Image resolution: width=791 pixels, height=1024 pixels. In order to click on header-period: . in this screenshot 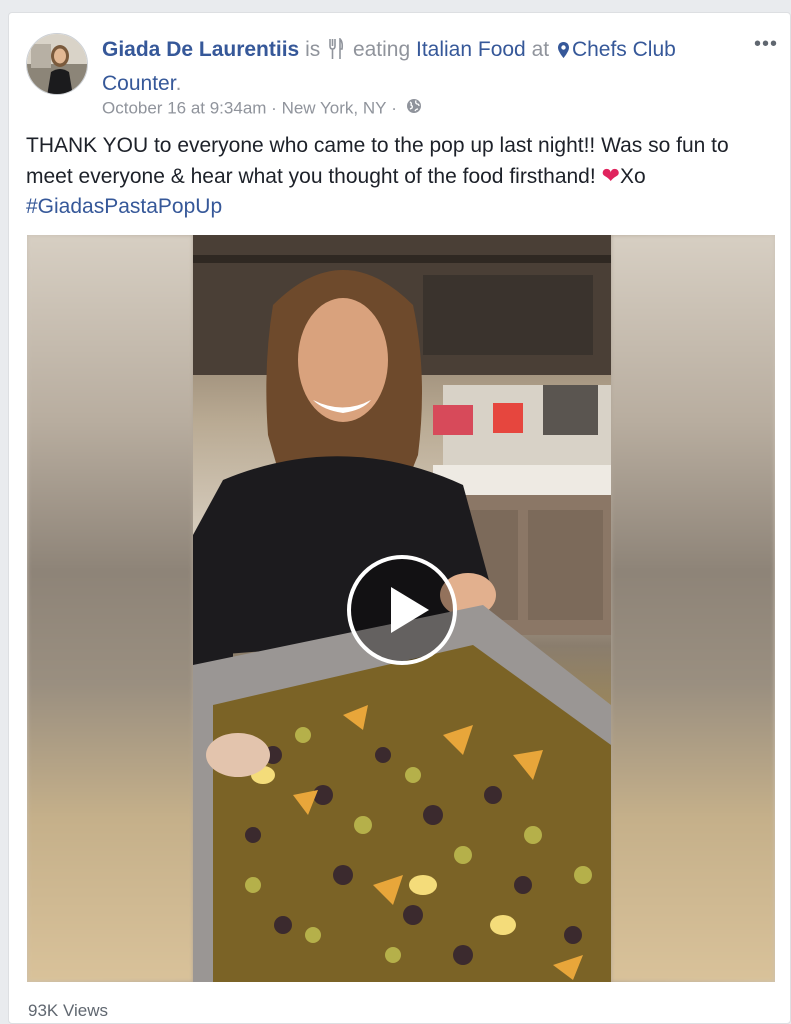, I will do `click(178, 83)`.